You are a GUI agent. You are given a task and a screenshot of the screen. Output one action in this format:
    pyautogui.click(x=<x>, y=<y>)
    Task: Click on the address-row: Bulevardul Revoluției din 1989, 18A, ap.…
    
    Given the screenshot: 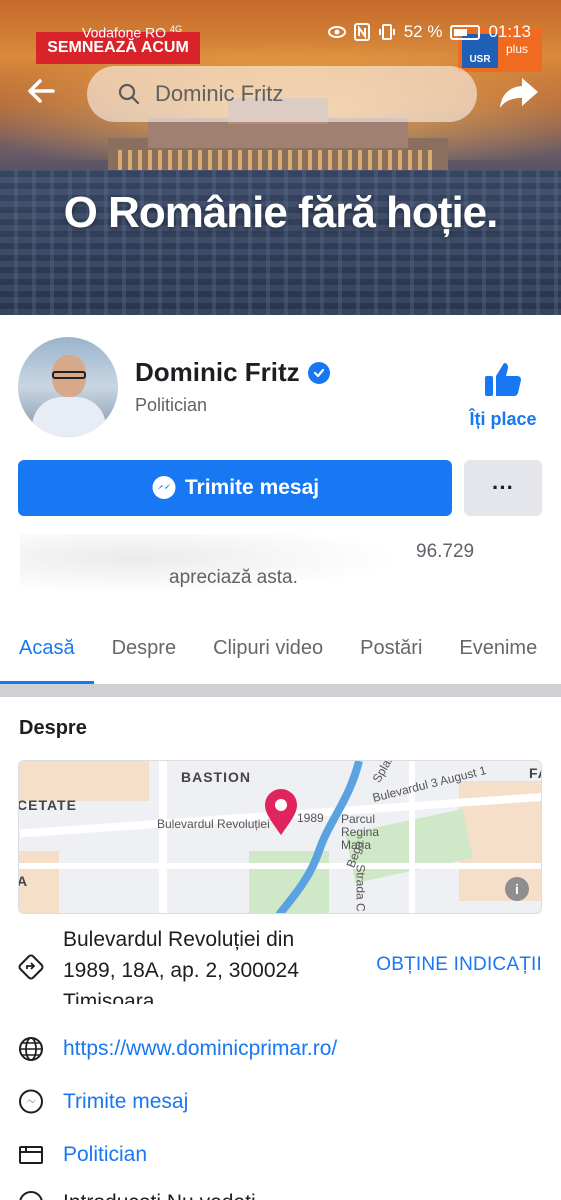 What is the action you would take?
    pyautogui.click(x=283, y=963)
    